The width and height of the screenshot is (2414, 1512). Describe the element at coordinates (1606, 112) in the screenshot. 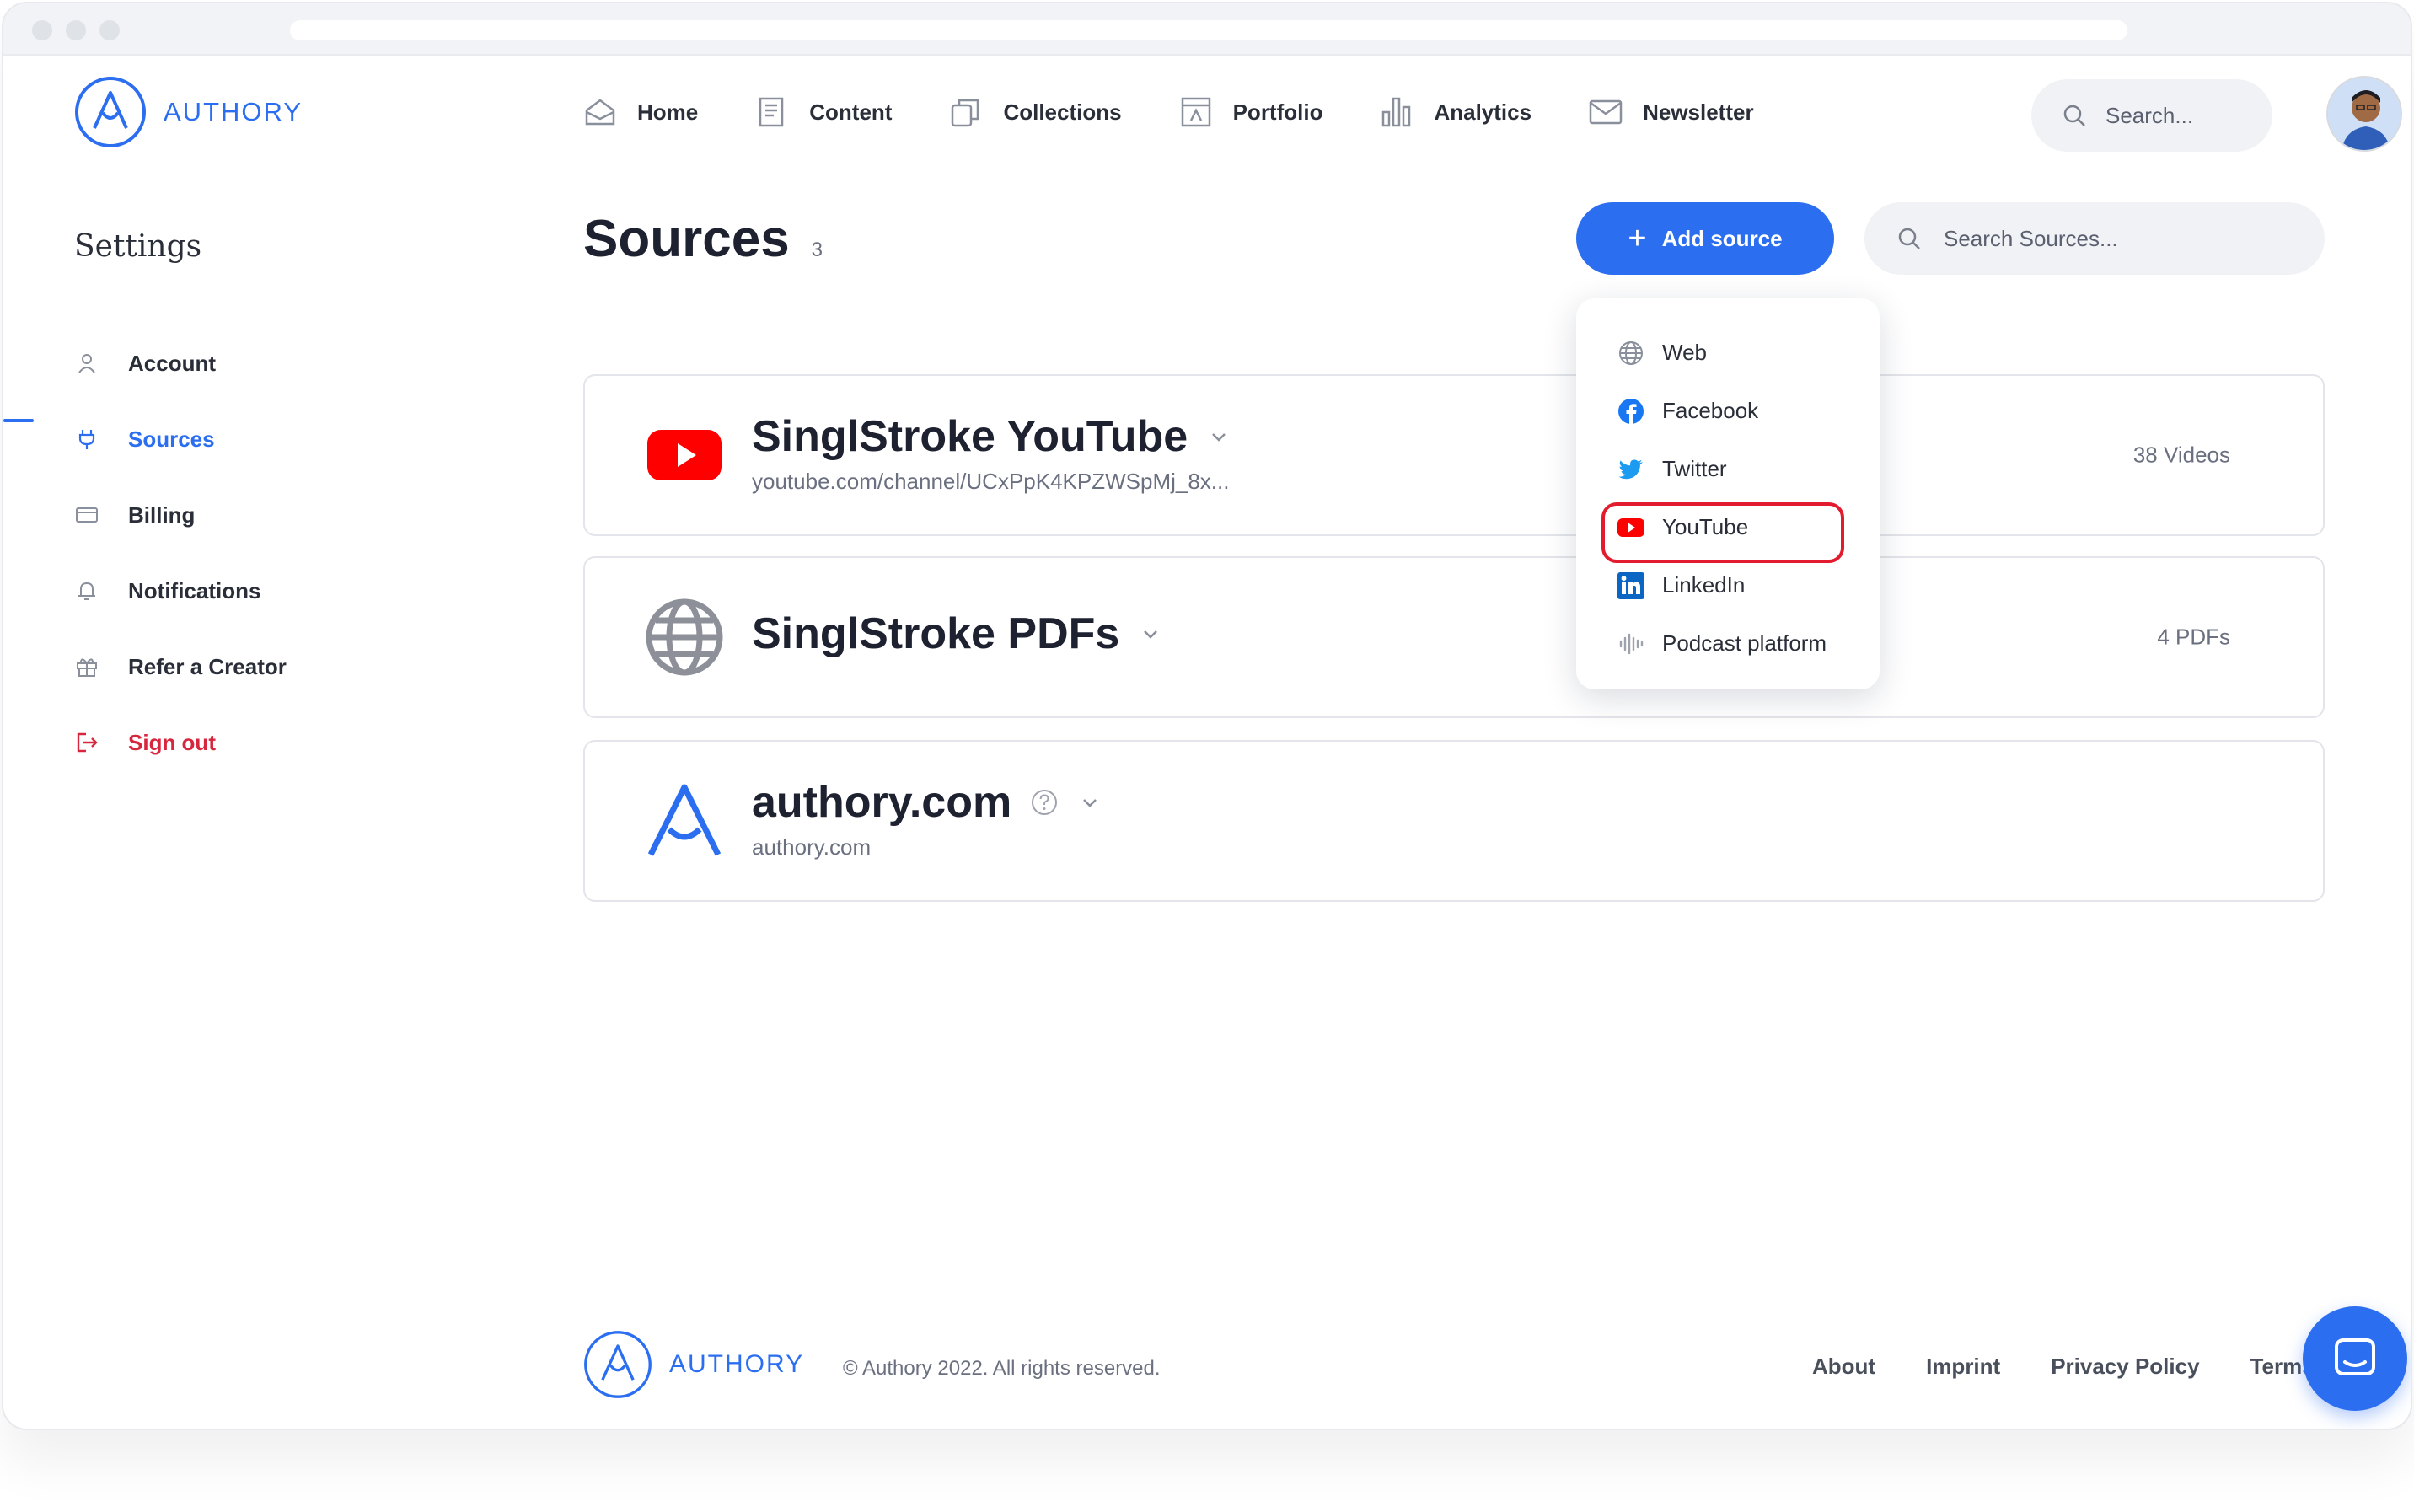

I see `newsletter-icon` at that location.